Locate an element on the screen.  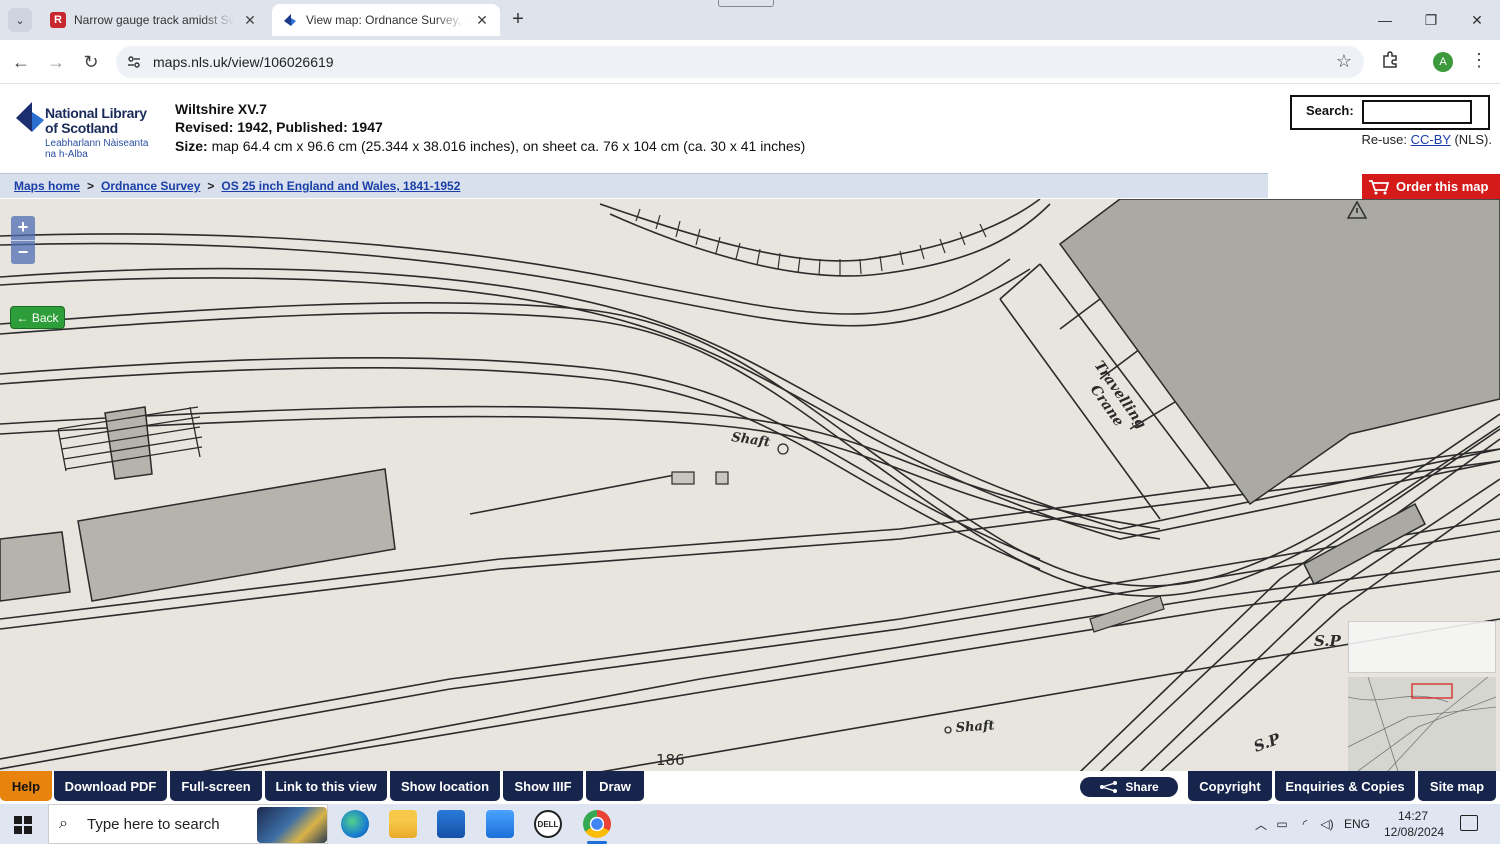
extensions-puzzle-icon is located at coordinates (1390, 60).